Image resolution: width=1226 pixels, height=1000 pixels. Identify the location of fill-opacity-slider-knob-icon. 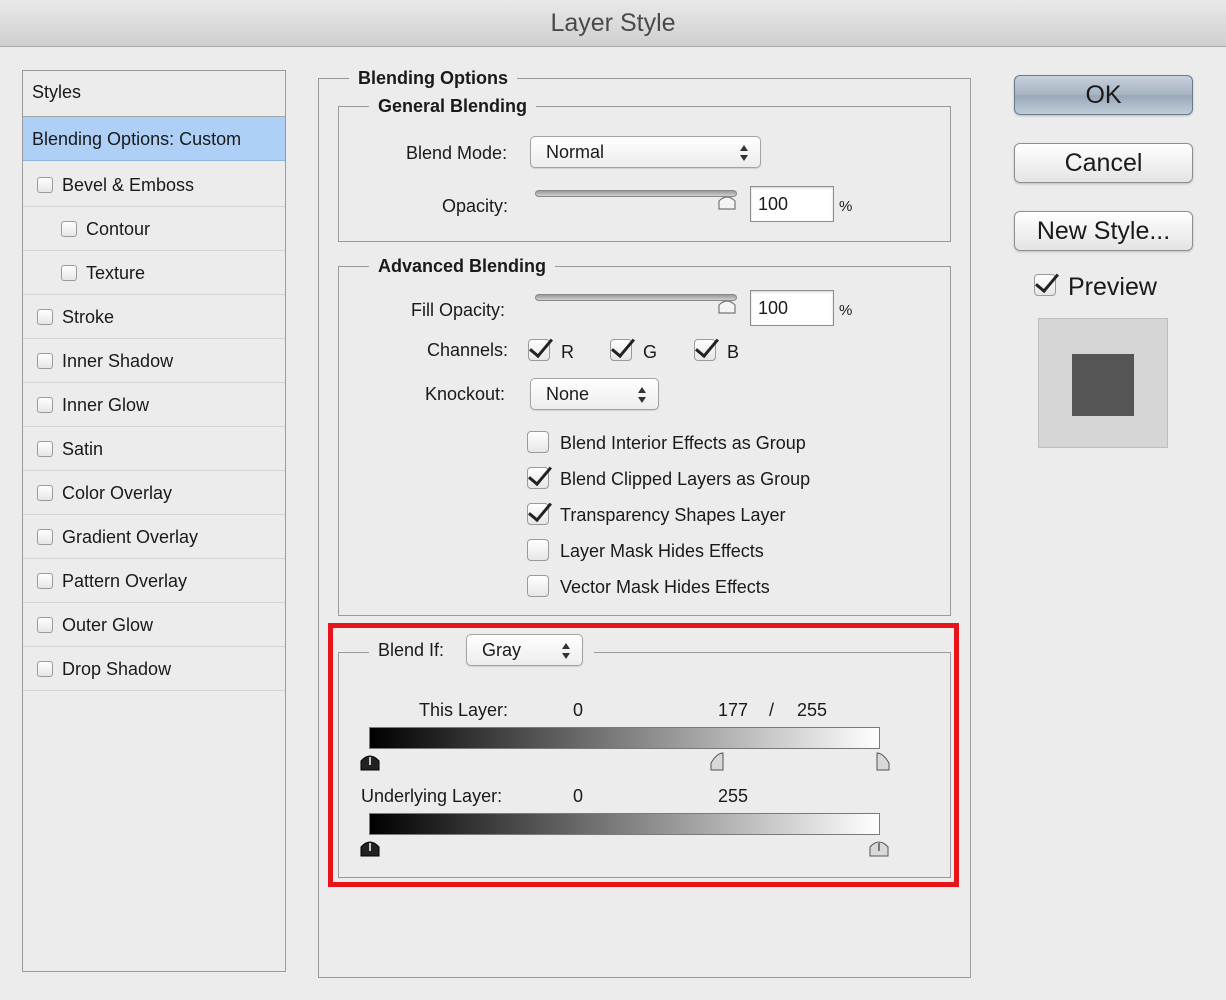
(727, 305).